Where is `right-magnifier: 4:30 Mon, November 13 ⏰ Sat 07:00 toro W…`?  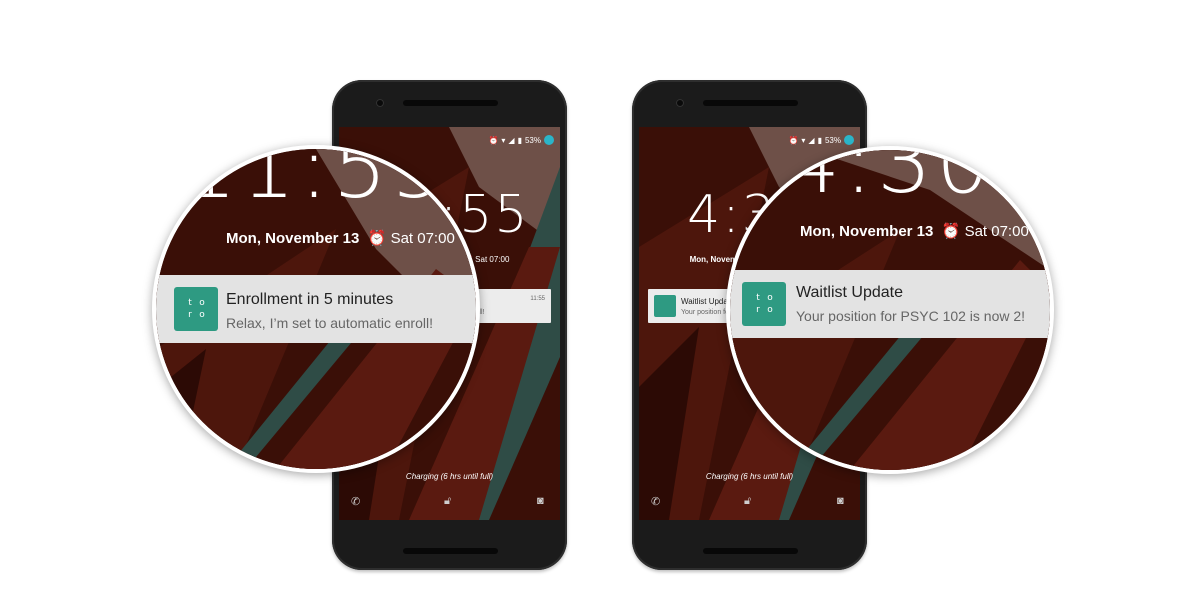 right-magnifier: 4:30 Mon, November 13 ⏰ Sat 07:00 toro W… is located at coordinates (890, 310).